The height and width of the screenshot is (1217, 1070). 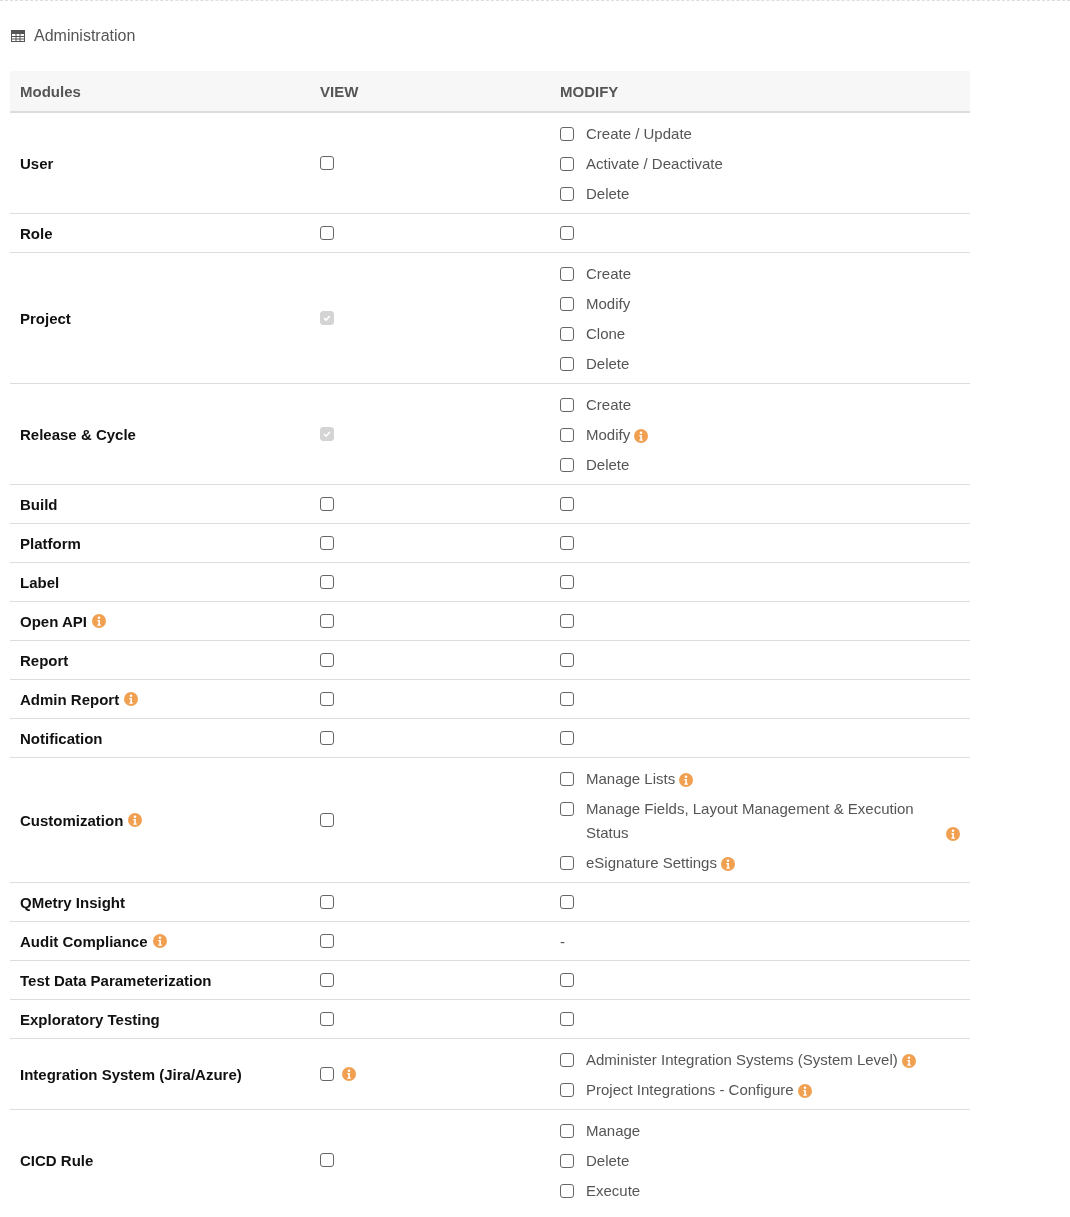 I want to click on module-name: Build, so click(x=39, y=504).